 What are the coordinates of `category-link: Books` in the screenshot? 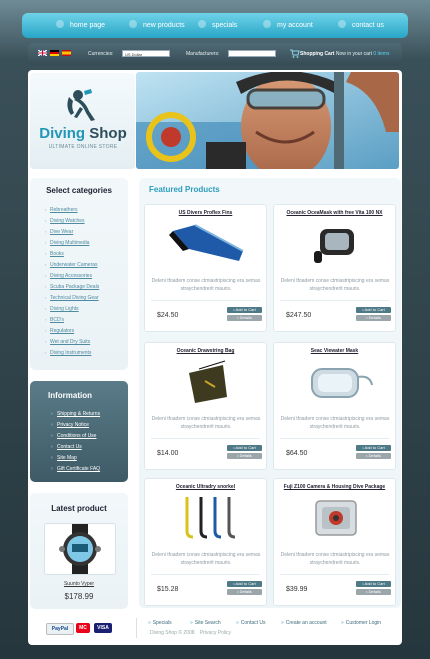 It's located at (54, 254).